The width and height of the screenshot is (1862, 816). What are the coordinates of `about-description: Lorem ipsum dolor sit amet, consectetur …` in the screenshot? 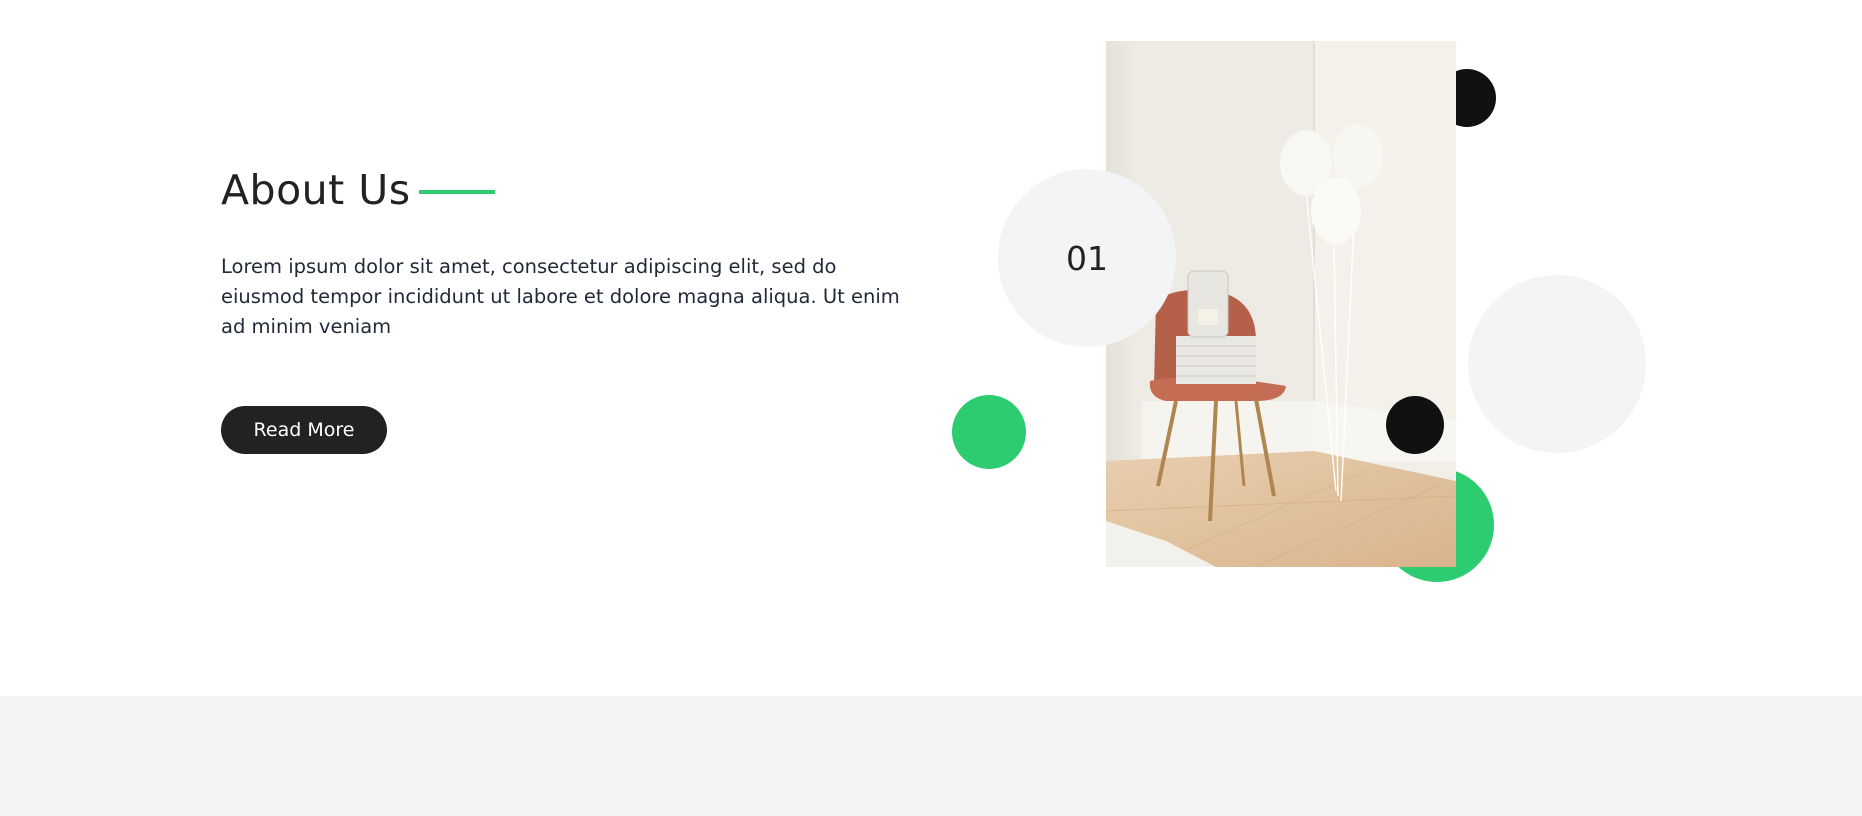 It's located at (560, 296).